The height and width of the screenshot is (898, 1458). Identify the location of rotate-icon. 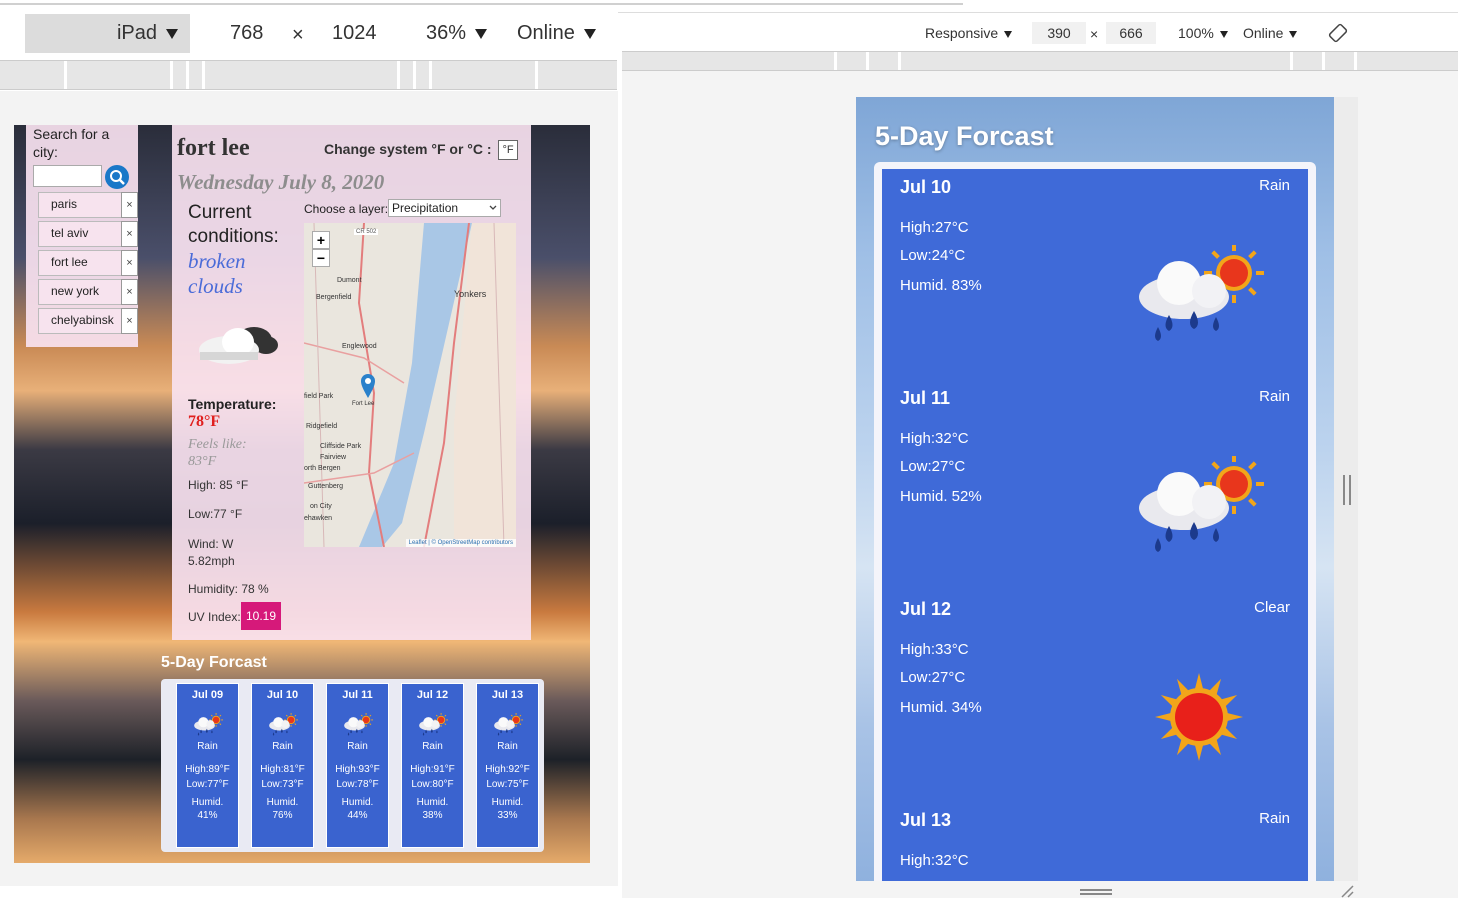
(1338, 33).